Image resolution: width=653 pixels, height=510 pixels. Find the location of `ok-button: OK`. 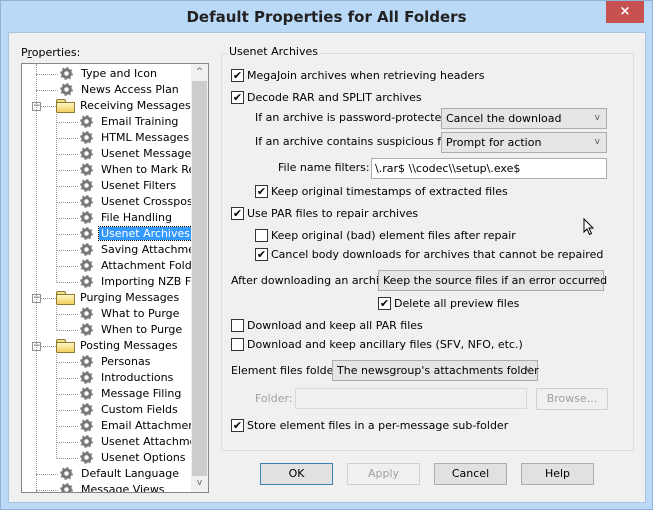

ok-button: OK is located at coordinates (296, 474).